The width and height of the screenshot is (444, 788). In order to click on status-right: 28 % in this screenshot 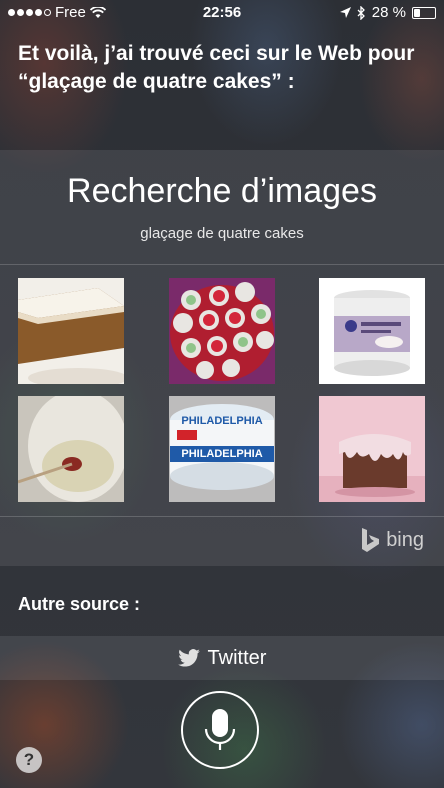, I will do `click(387, 12)`.